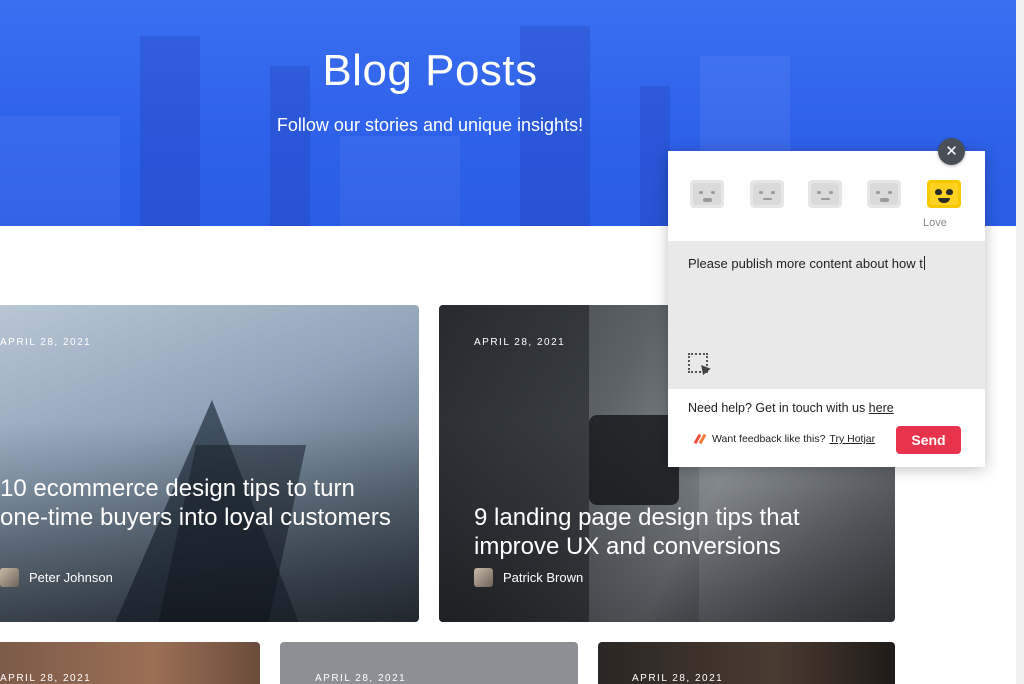  I want to click on feedback-textarea: Please publish more content about how t, so click(826, 315).